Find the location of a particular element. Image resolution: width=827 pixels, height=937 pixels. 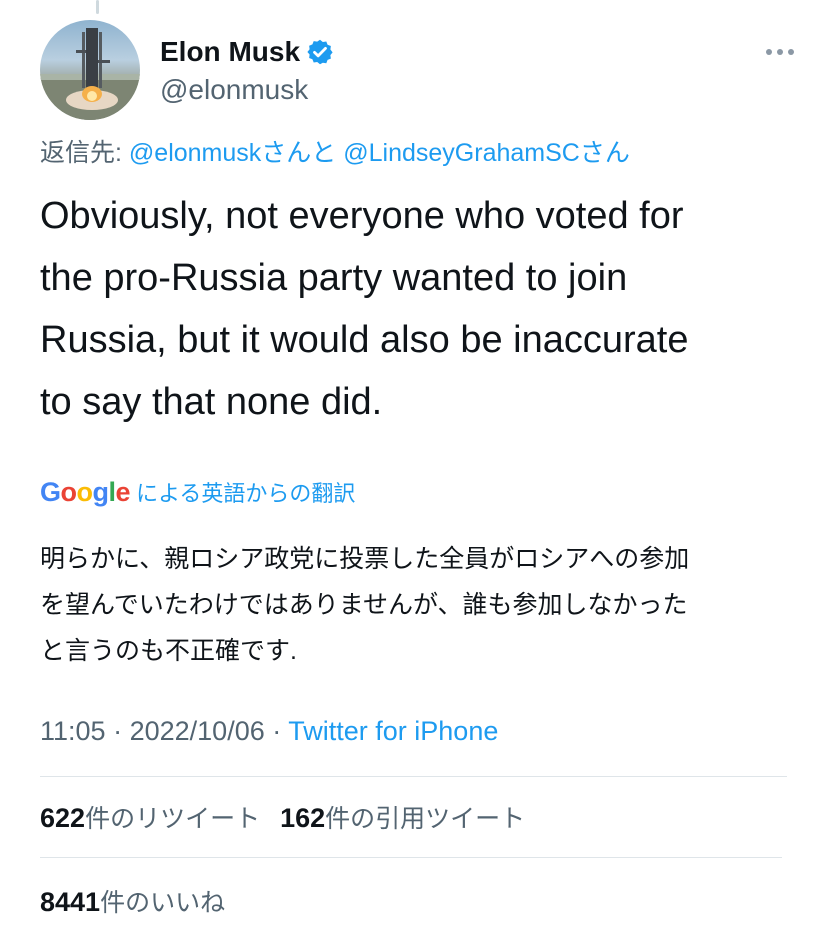

quotes-count: 162 is located at coordinates (303, 818).